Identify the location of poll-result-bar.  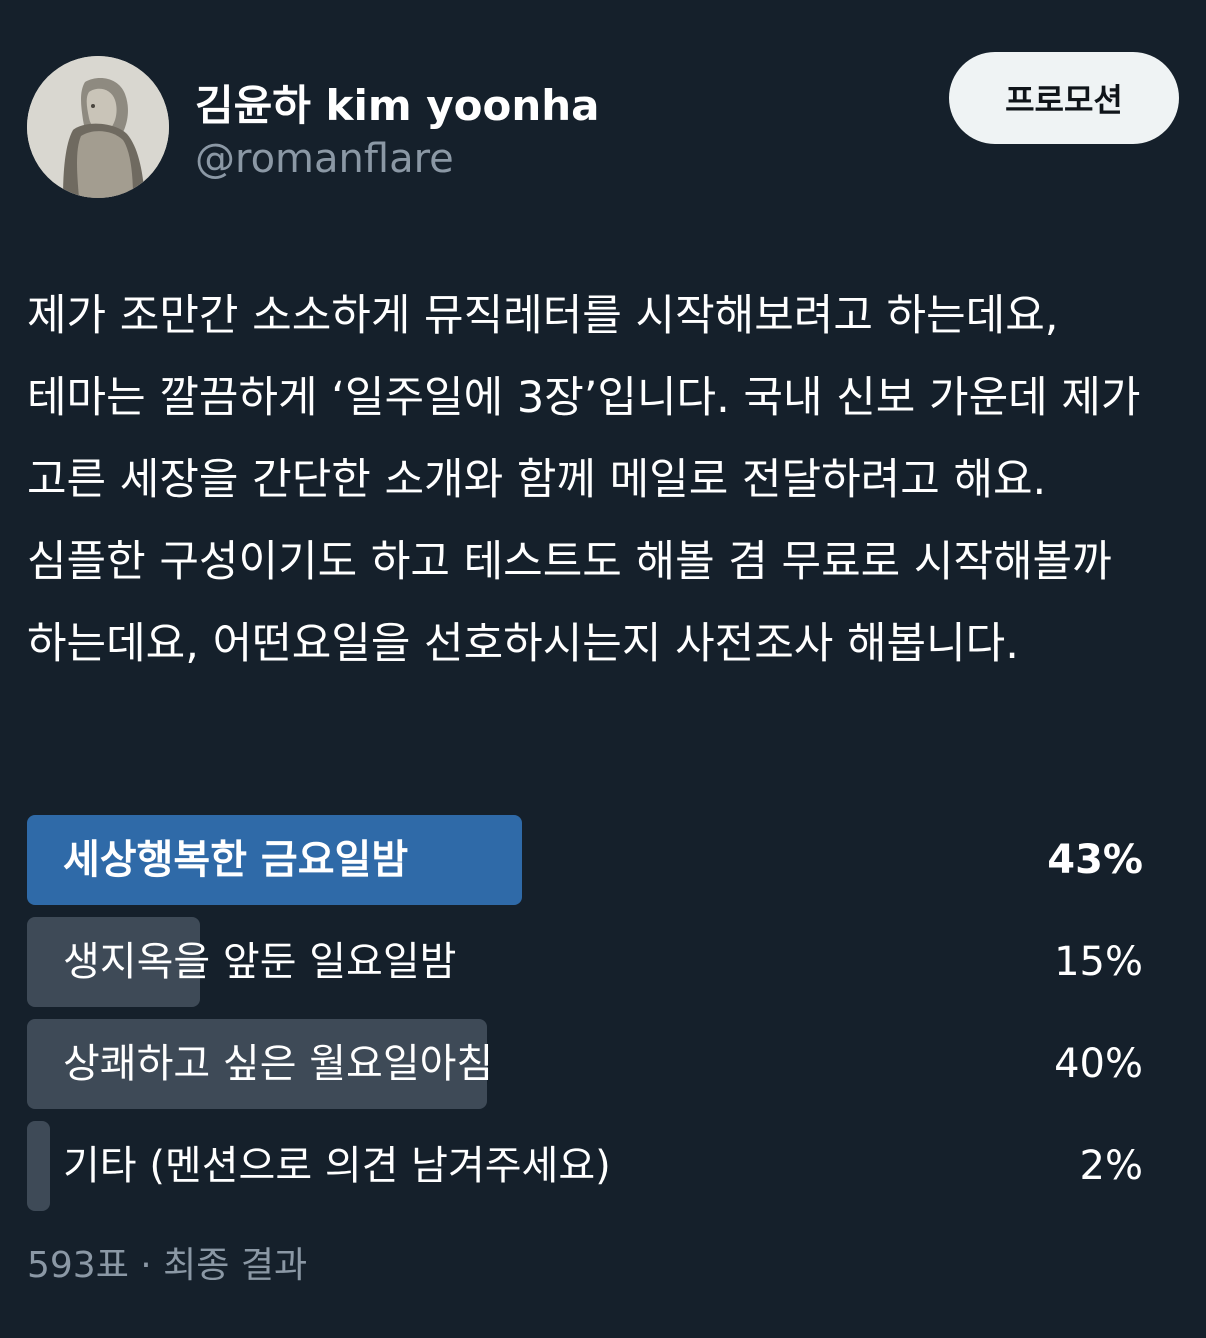
(38, 1166).